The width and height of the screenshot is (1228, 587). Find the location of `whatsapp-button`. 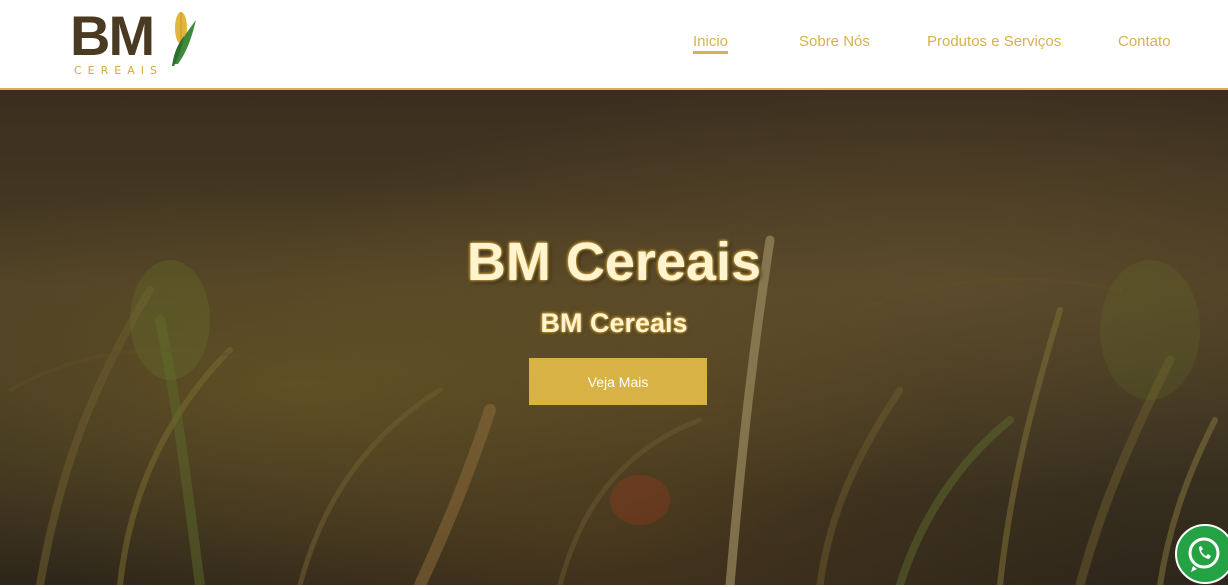

whatsapp-button is located at coordinates (1201, 554).